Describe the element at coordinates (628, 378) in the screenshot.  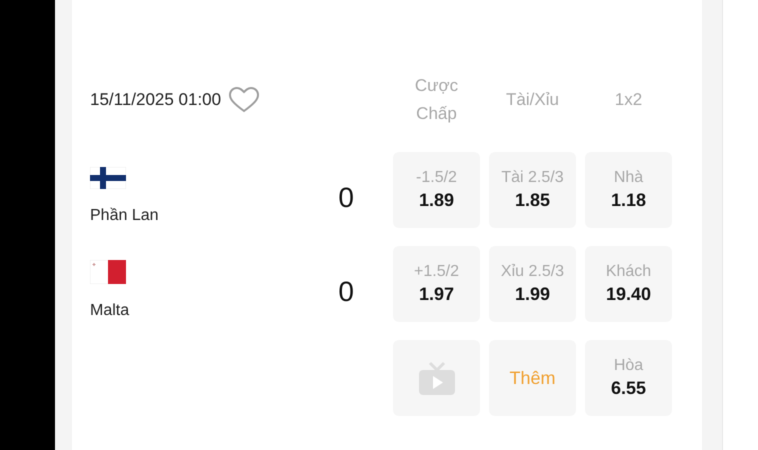
I see `odds-button: Hòa 6.55` at that location.